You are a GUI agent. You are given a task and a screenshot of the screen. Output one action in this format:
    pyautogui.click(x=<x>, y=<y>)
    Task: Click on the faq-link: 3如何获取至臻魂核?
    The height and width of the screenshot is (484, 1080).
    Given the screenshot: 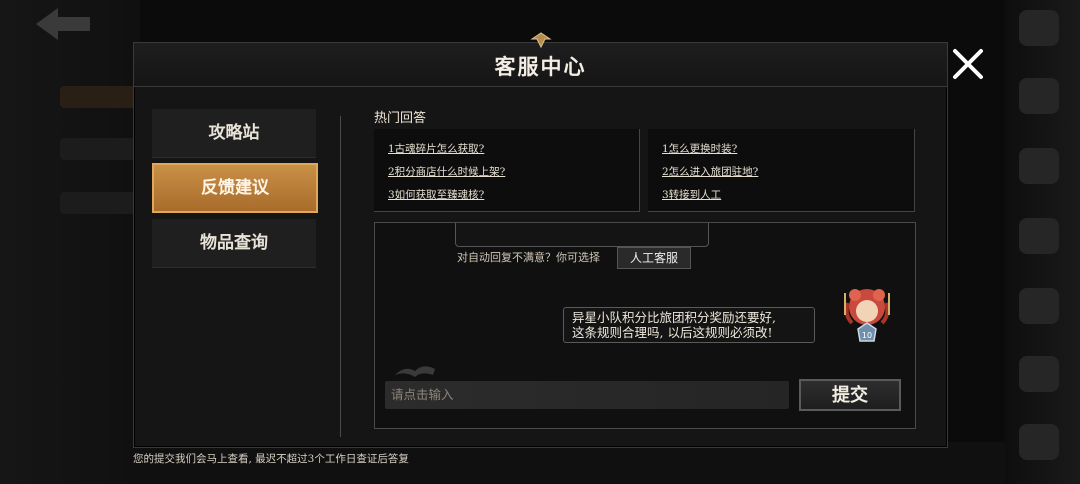 What is the action you would take?
    pyautogui.click(x=513, y=194)
    